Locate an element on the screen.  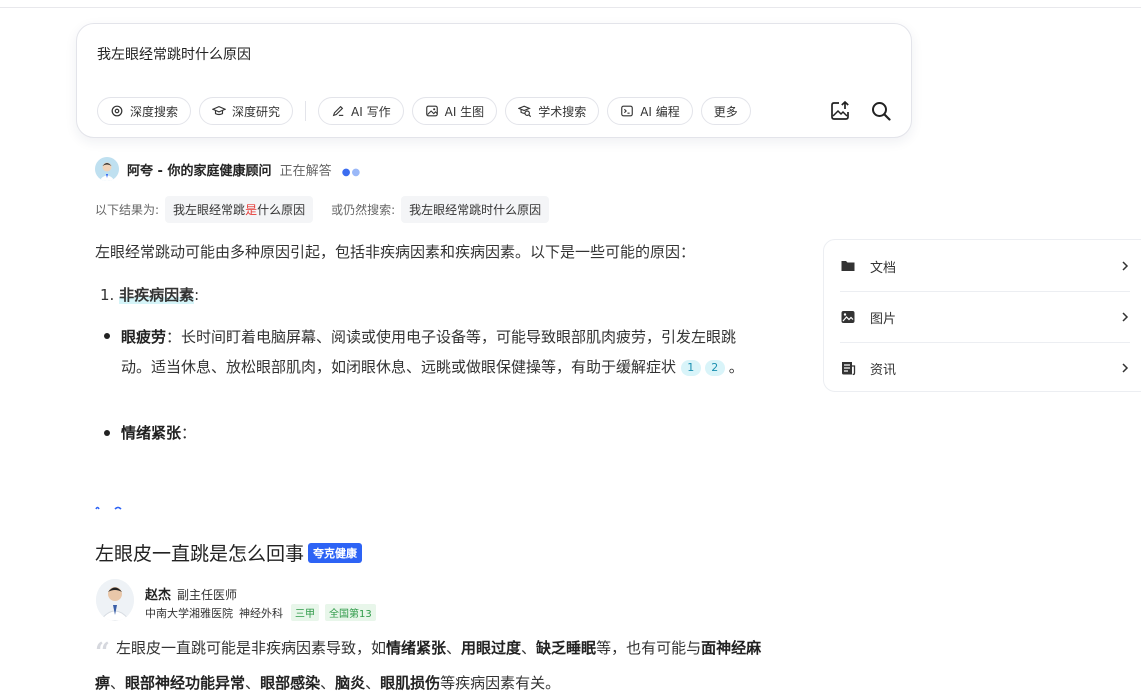
list-title: 非疾病因素 is located at coordinates (157, 295).